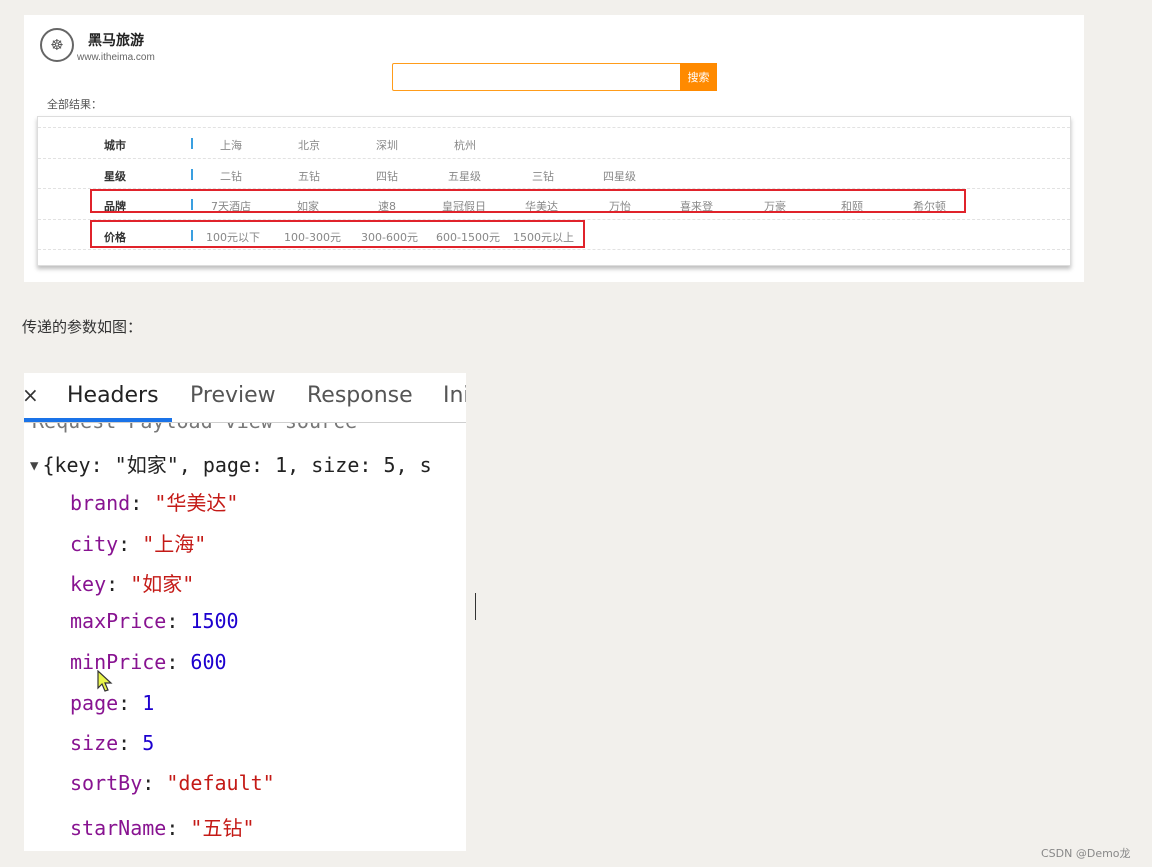 The height and width of the screenshot is (867, 1152). I want to click on payload-property: key: "如家", so click(132, 584).